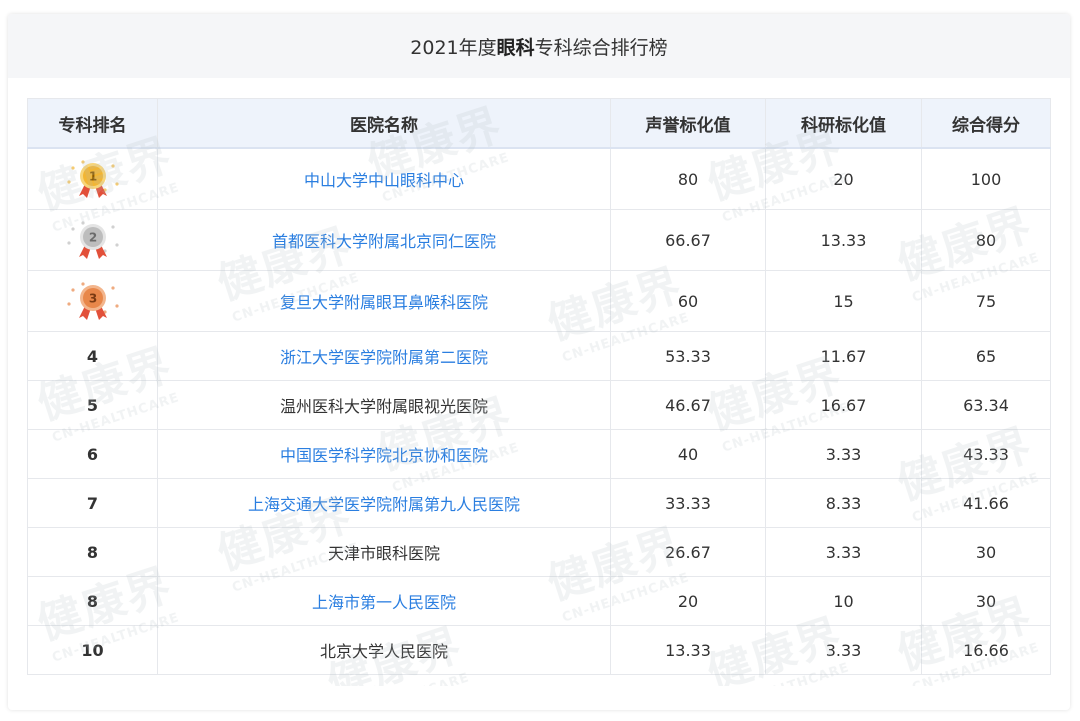  Describe the element at coordinates (843, 123) in the screenshot. I see `column-header-research: 科研标化值` at that location.